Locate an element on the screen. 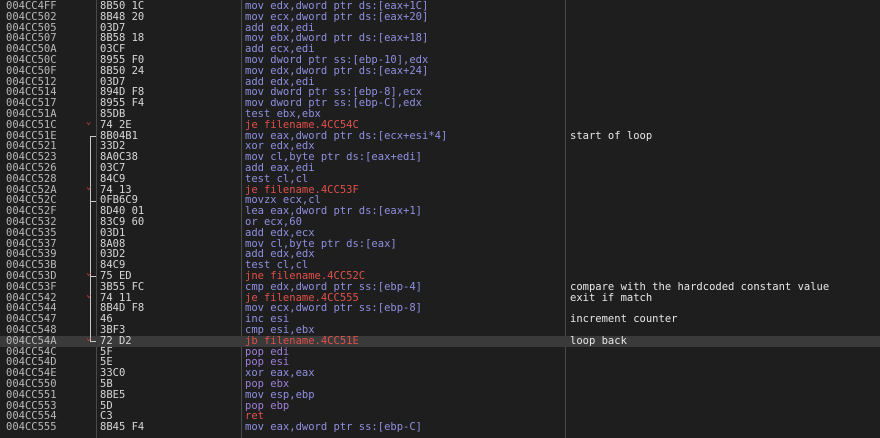  instruction-cell: add edx,ecx is located at coordinates (280, 233).